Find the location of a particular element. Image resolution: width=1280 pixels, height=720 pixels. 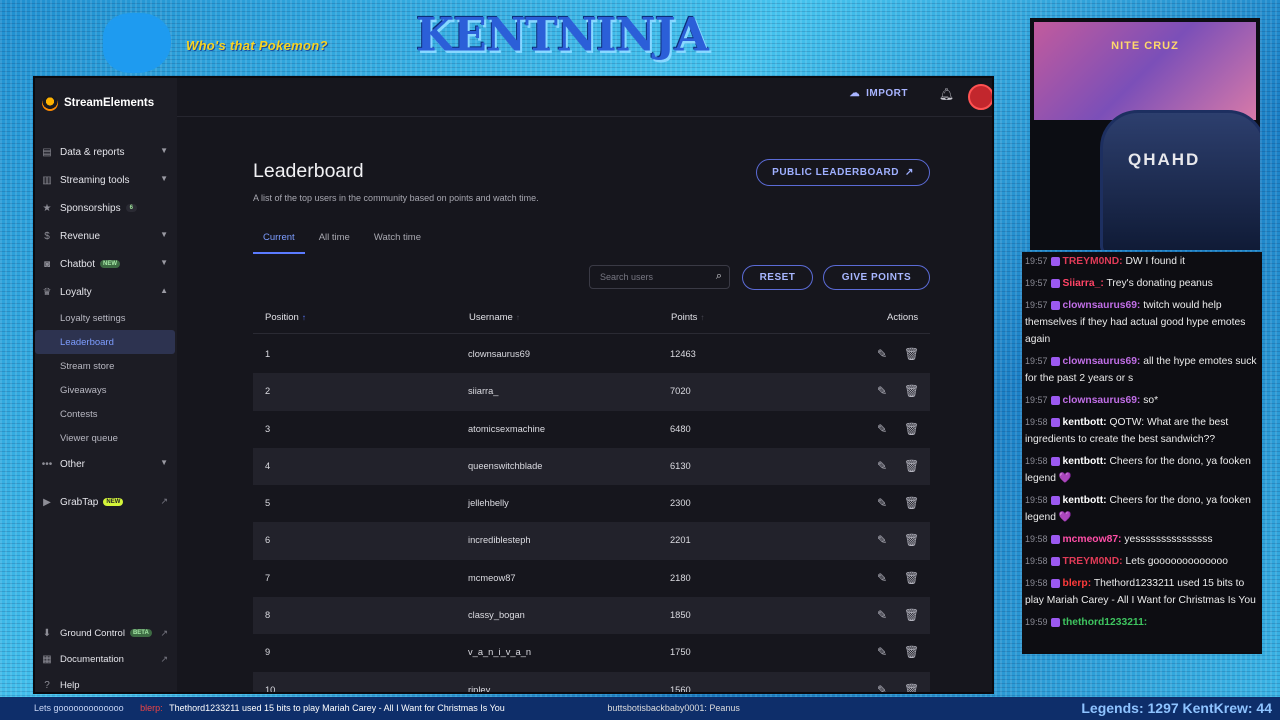

top-bar: ☁ IMPORT 🔔︎ is located at coordinates (584, 97).